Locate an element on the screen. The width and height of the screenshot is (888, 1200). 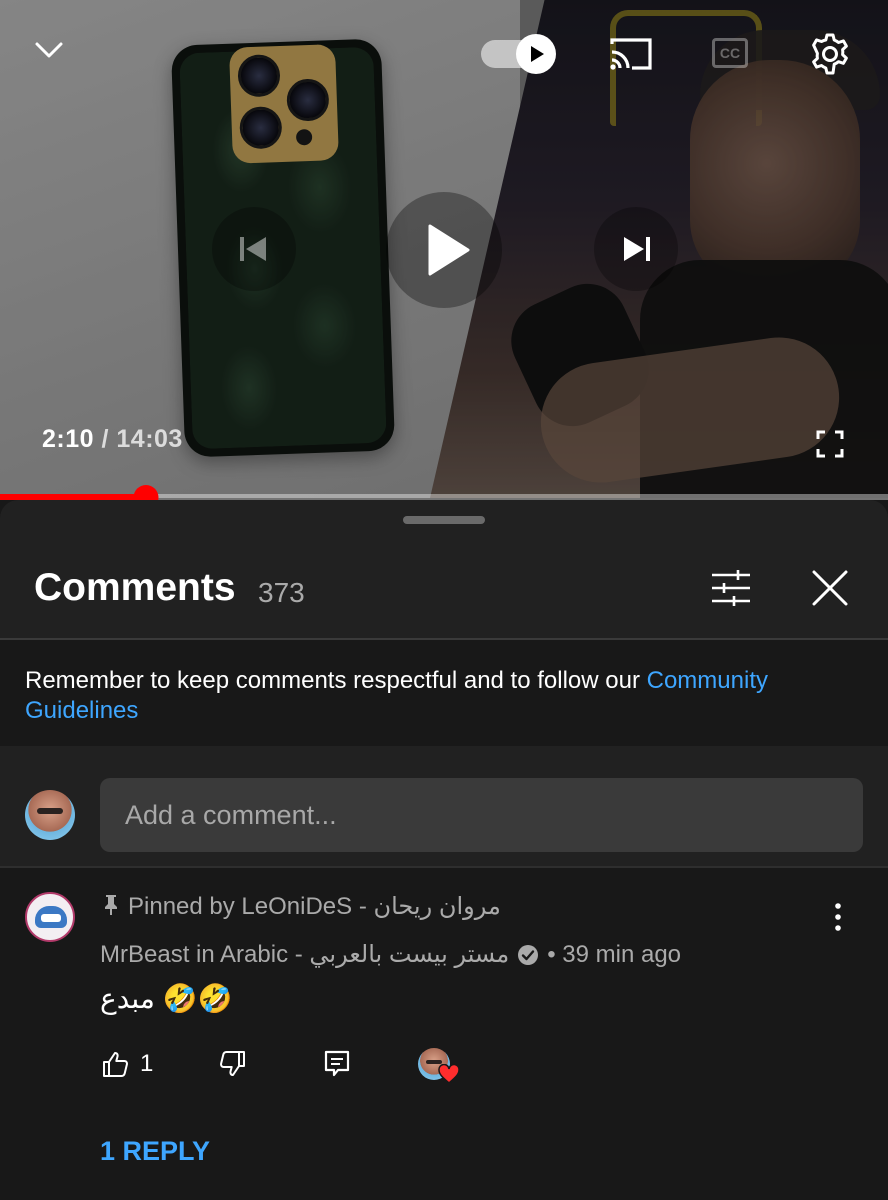
settings-icon is located at coordinates (830, 54).